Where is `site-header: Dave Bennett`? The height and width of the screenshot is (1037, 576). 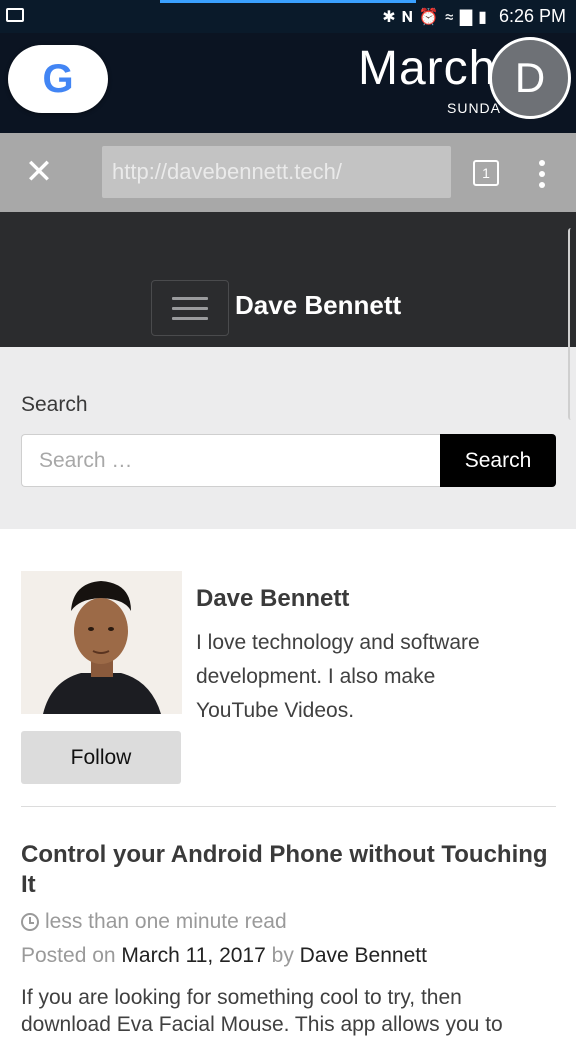 site-header: Dave Bennett is located at coordinates (288, 279).